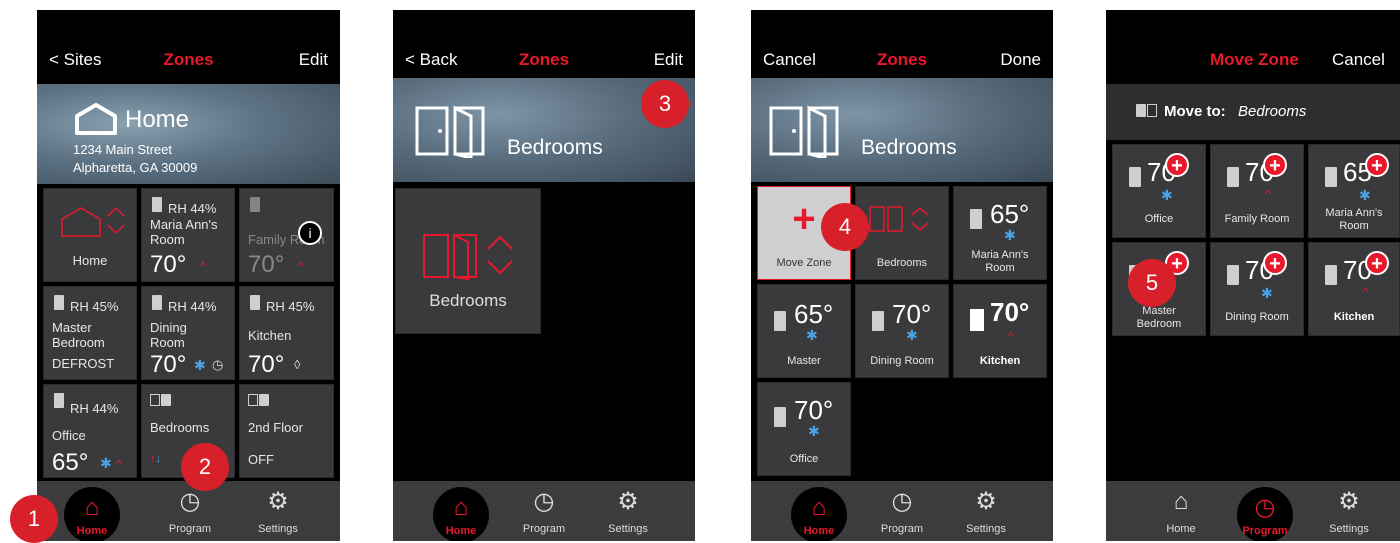 The image size is (1400, 543). What do you see at coordinates (157, 119) in the screenshot?
I see `site-name: Home` at bounding box center [157, 119].